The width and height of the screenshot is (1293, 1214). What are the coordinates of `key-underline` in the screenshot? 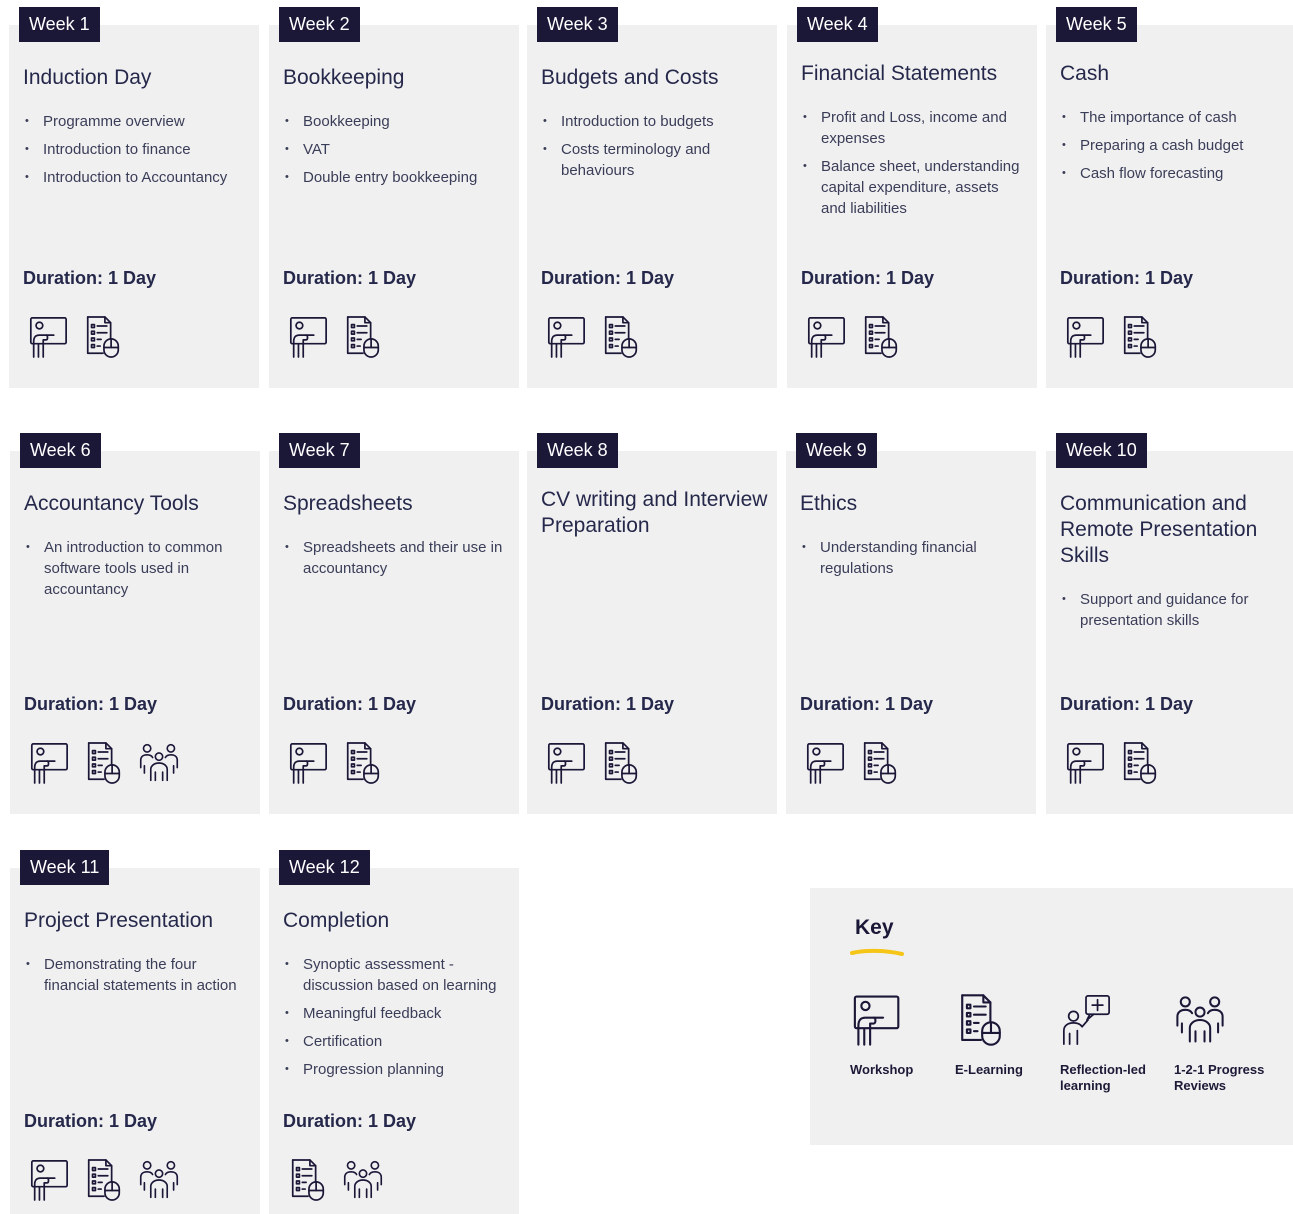 It's located at (877, 952).